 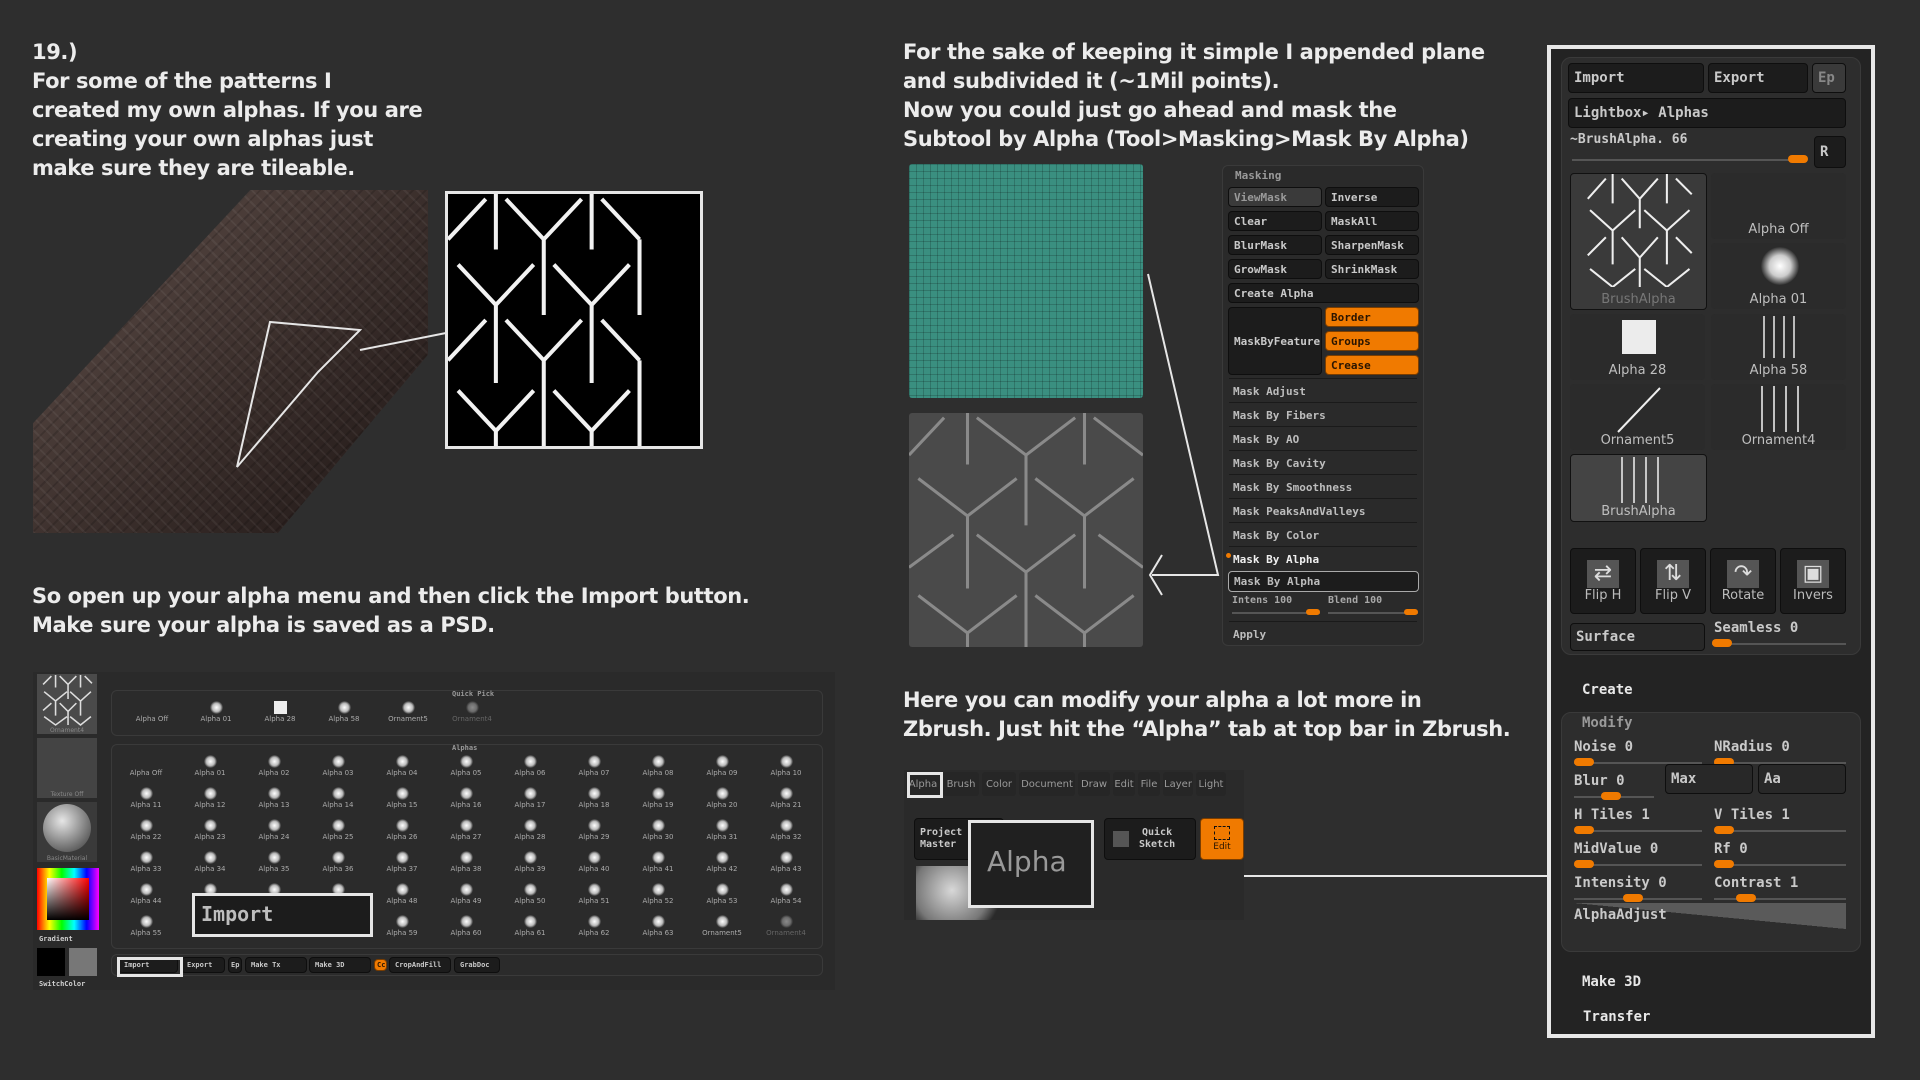 I want to click on alpha-grid-item: Alpha 05, so click(x=466, y=768).